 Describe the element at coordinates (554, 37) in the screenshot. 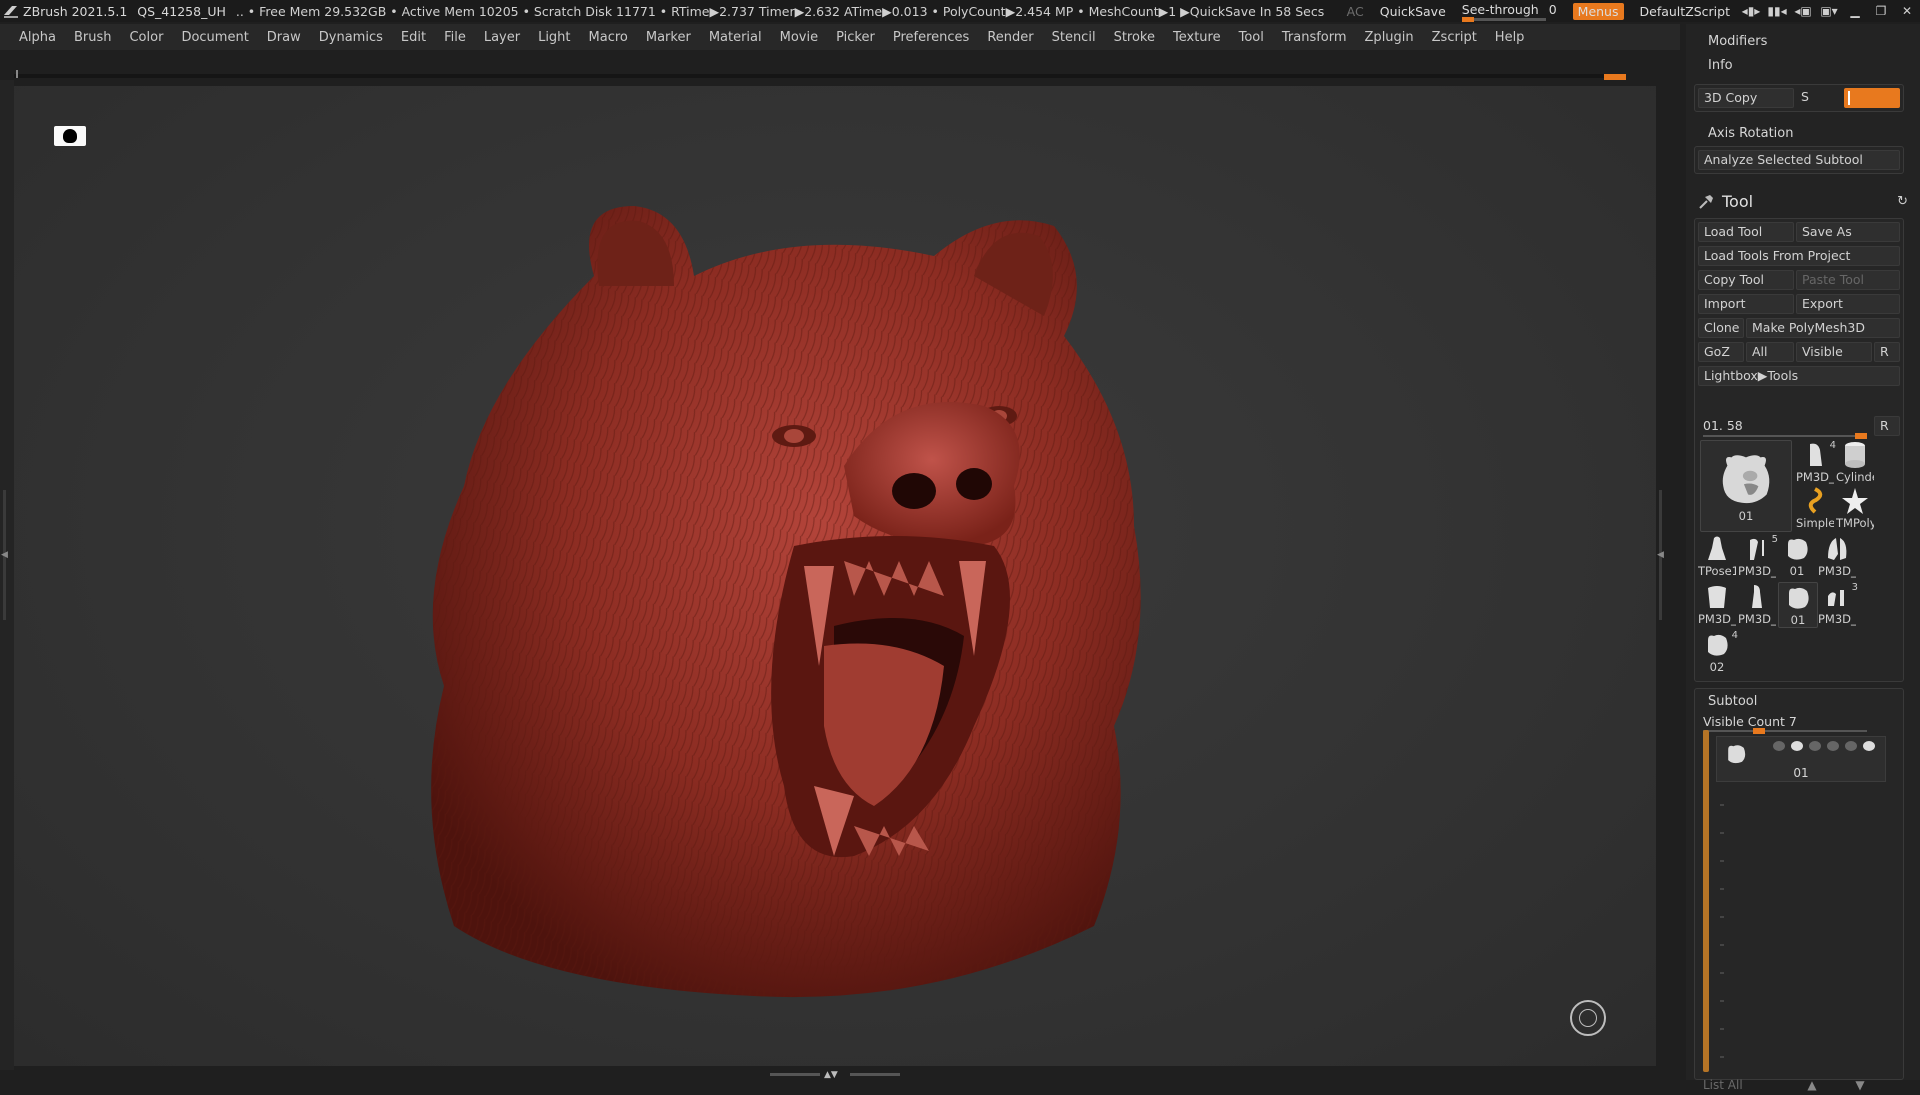

I see `menu-light: Light` at that location.